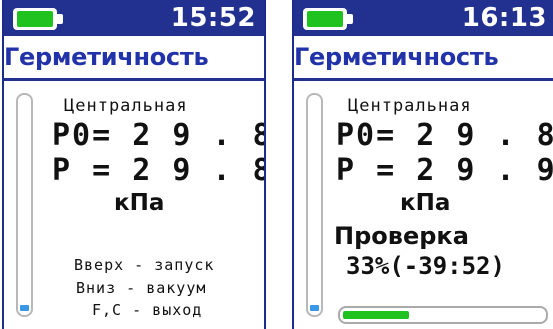  What do you see at coordinates (444, 170) in the screenshot?
I see `reading-p: P = 2 9 . 9 4` at bounding box center [444, 170].